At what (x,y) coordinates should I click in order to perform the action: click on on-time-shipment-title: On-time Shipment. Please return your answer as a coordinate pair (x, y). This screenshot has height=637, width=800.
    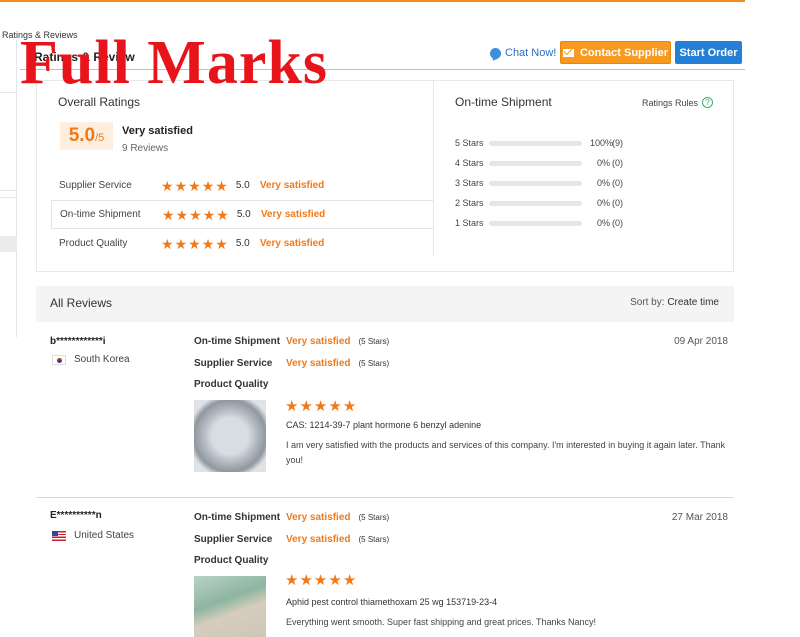
    Looking at the image, I should click on (503, 102).